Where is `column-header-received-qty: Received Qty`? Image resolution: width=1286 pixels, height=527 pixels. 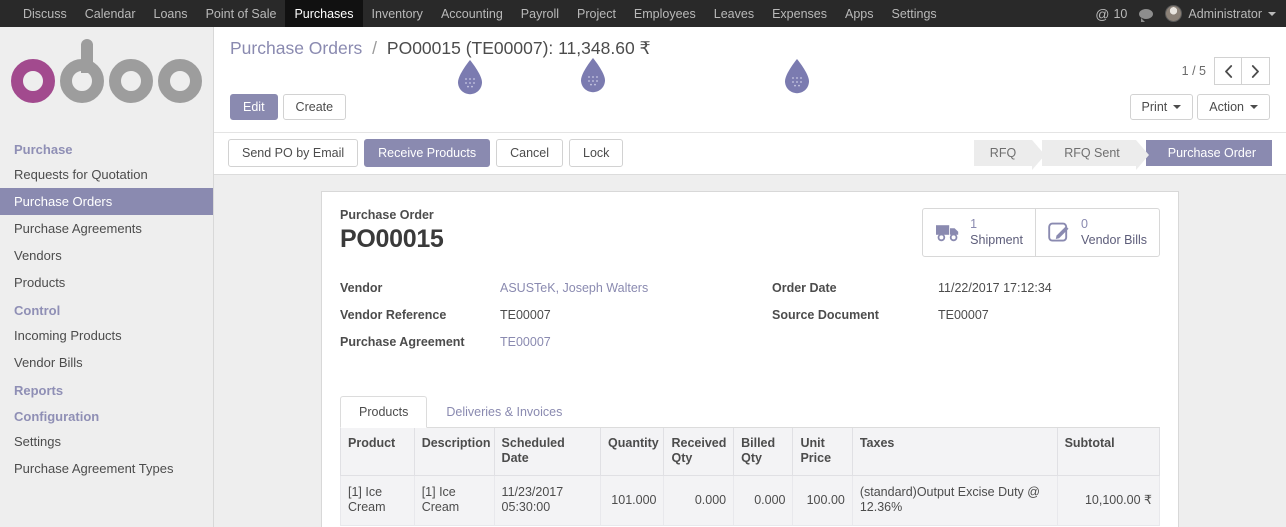 column-header-received-qty: Received Qty is located at coordinates (699, 451).